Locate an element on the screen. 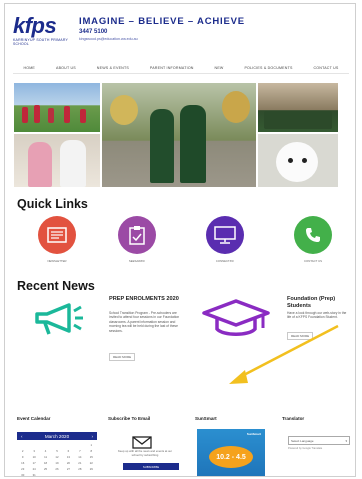  uv-index: 10.2 - 4.5 is located at coordinates (231, 457).